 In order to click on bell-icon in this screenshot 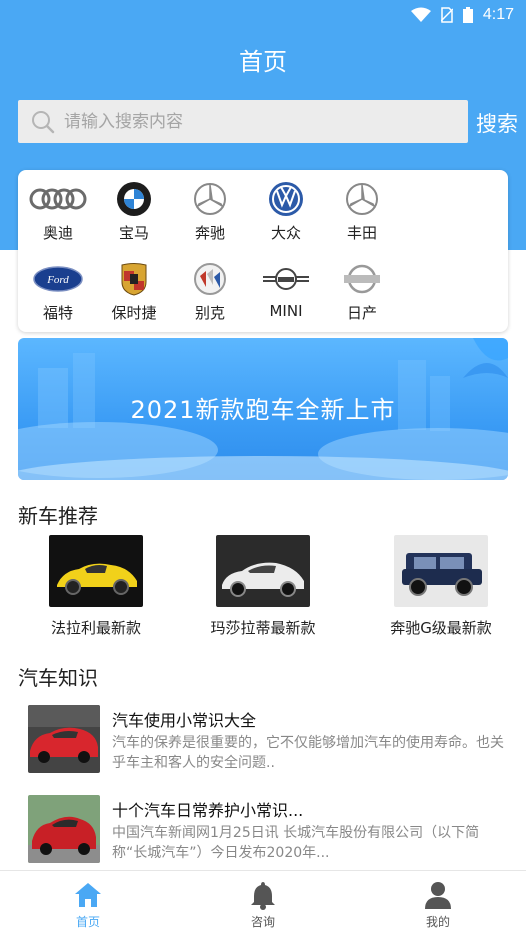, I will do `click(263, 896)`.